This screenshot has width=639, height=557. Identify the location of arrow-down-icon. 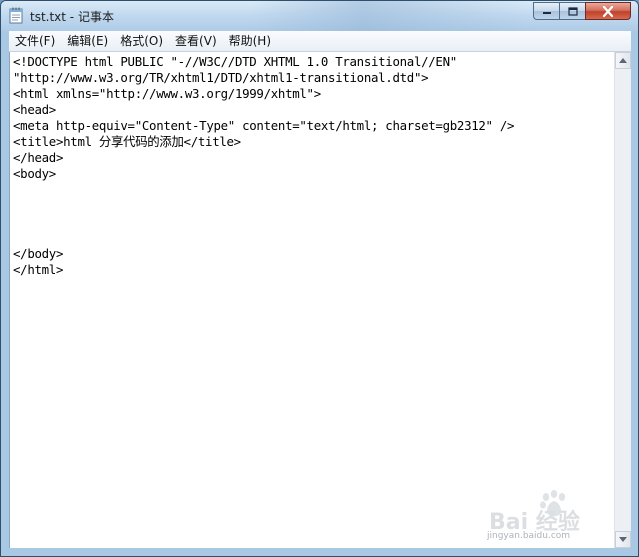
(623, 539).